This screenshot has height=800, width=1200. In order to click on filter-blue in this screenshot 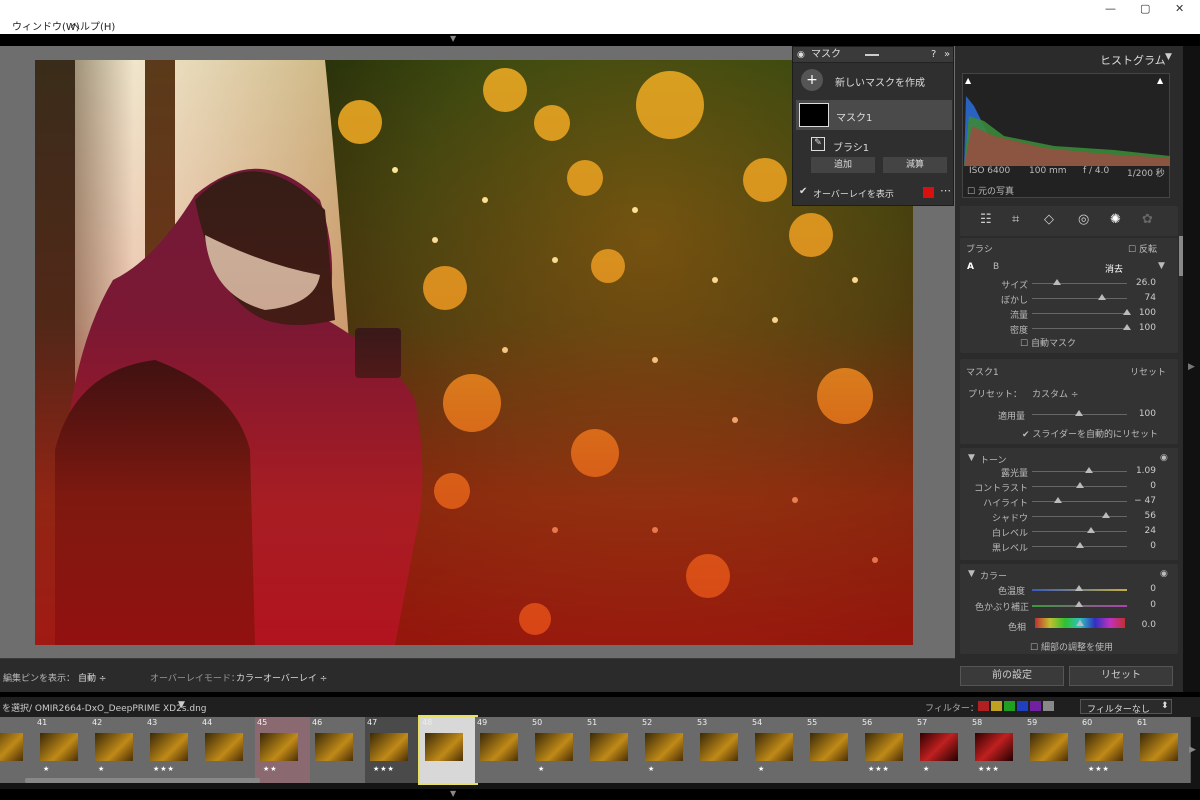, I will do `click(1022, 706)`.